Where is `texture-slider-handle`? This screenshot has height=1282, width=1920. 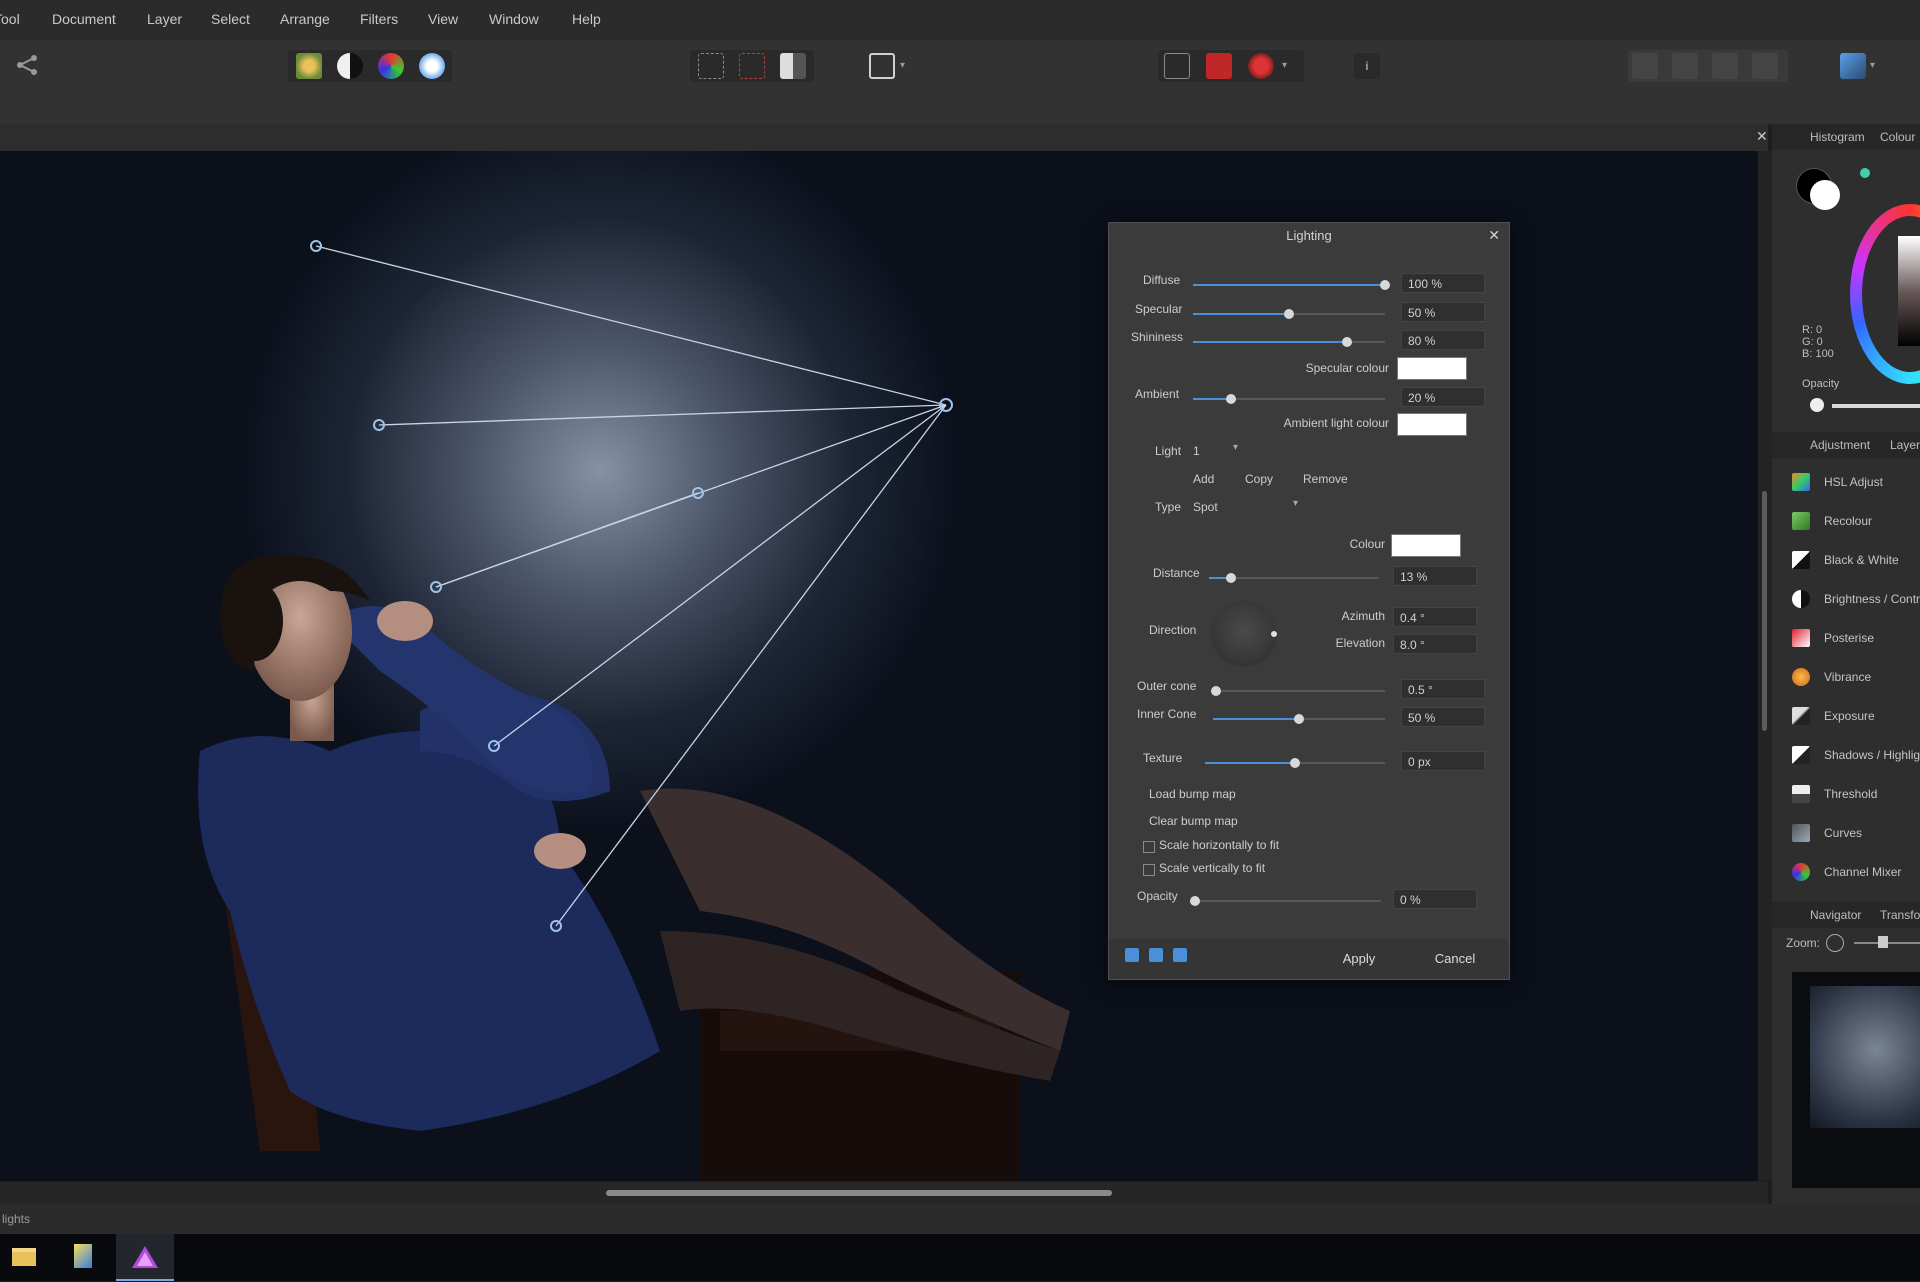
texture-slider-handle is located at coordinates (1295, 763).